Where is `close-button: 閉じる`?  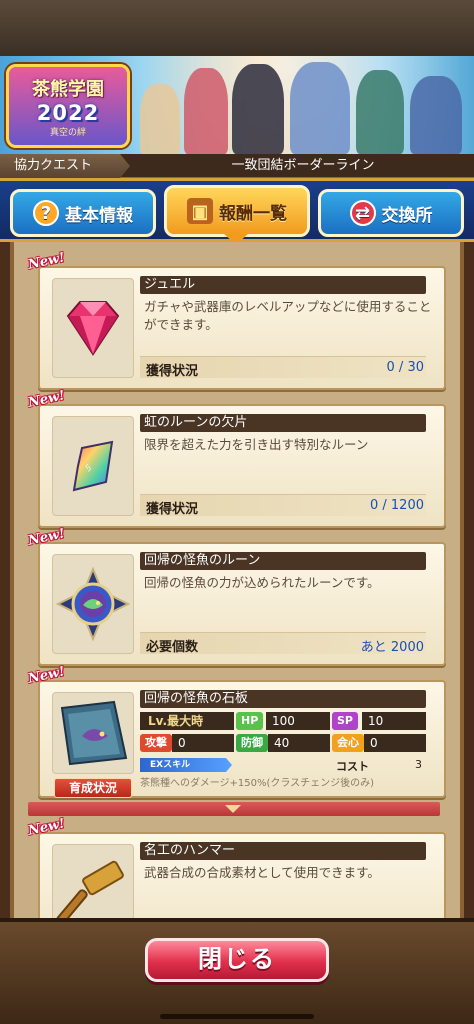
close-button: 閉じる is located at coordinates (237, 960).